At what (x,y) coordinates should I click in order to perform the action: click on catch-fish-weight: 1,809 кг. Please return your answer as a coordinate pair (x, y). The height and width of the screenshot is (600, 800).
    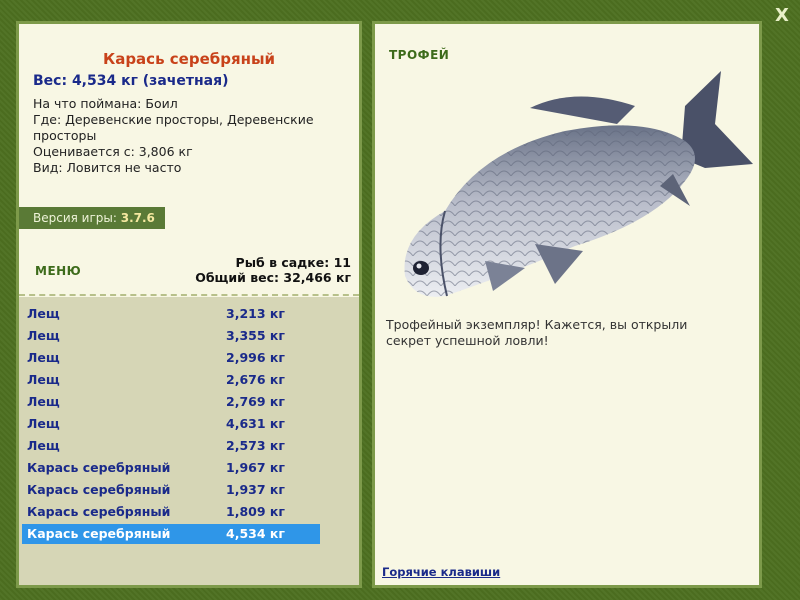
    Looking at the image, I should click on (255, 511).